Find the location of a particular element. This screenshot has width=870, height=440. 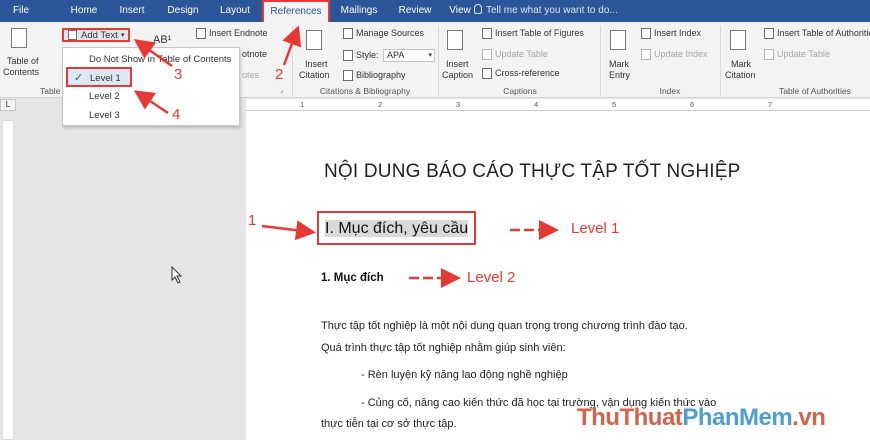

menu-view: View is located at coordinates (460, 11).